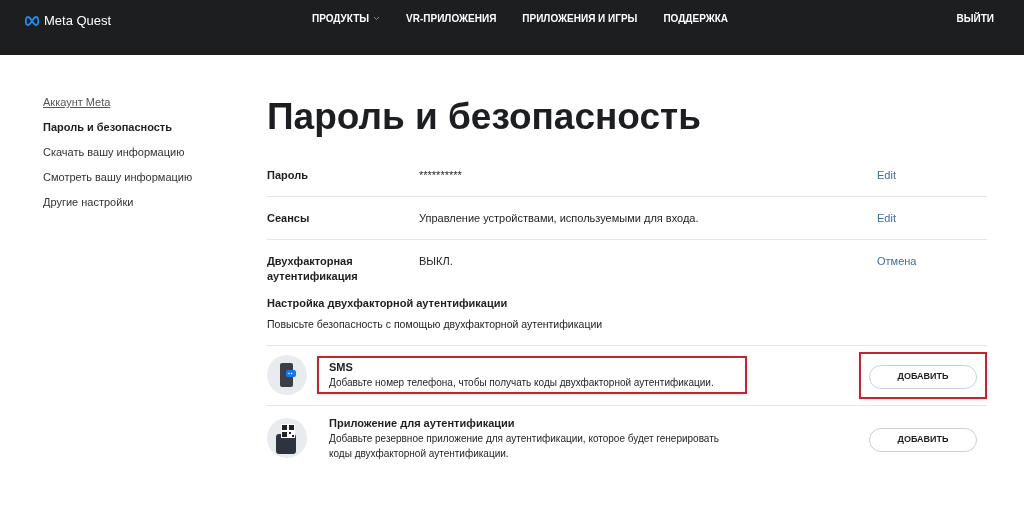 The height and width of the screenshot is (531, 1024). I want to click on method-description: Добавьте резервное приложение для аутентификации, которое будет генерировать коды двухфакторной аутентификации., so click(524, 446).